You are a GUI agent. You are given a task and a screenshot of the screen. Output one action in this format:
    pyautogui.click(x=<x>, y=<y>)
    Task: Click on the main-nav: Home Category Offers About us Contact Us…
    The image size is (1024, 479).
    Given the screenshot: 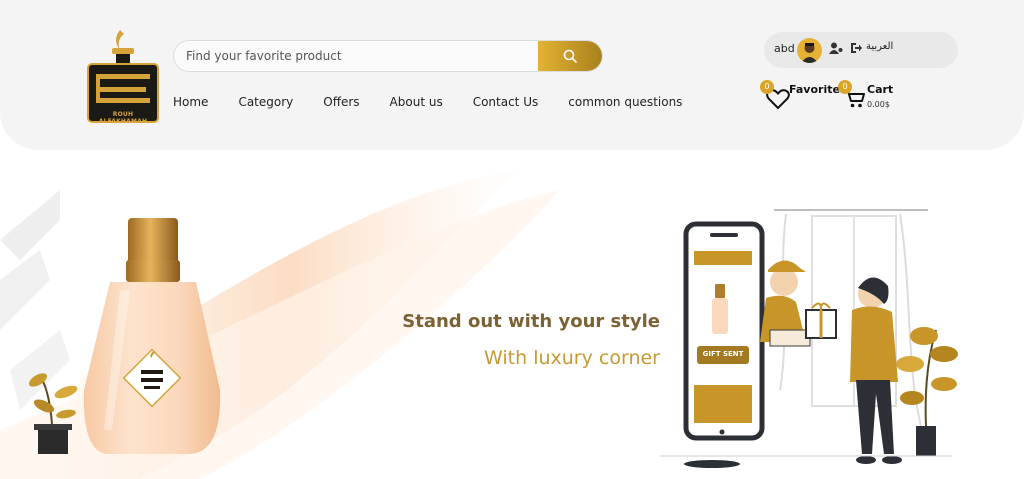 What is the action you would take?
    pyautogui.click(x=442, y=102)
    